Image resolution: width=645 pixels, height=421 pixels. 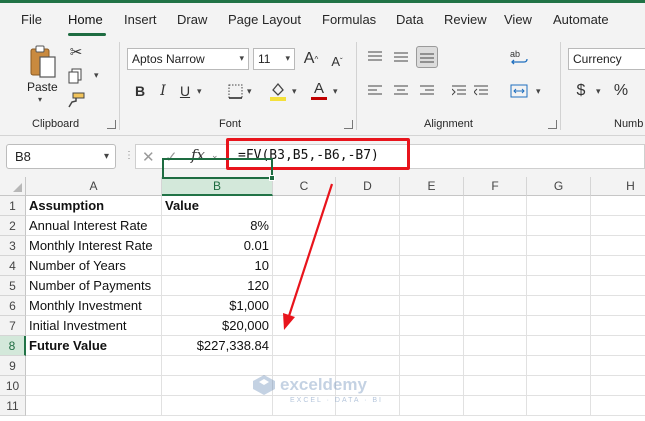 I want to click on tab-formulas: Formulas, so click(x=349, y=19).